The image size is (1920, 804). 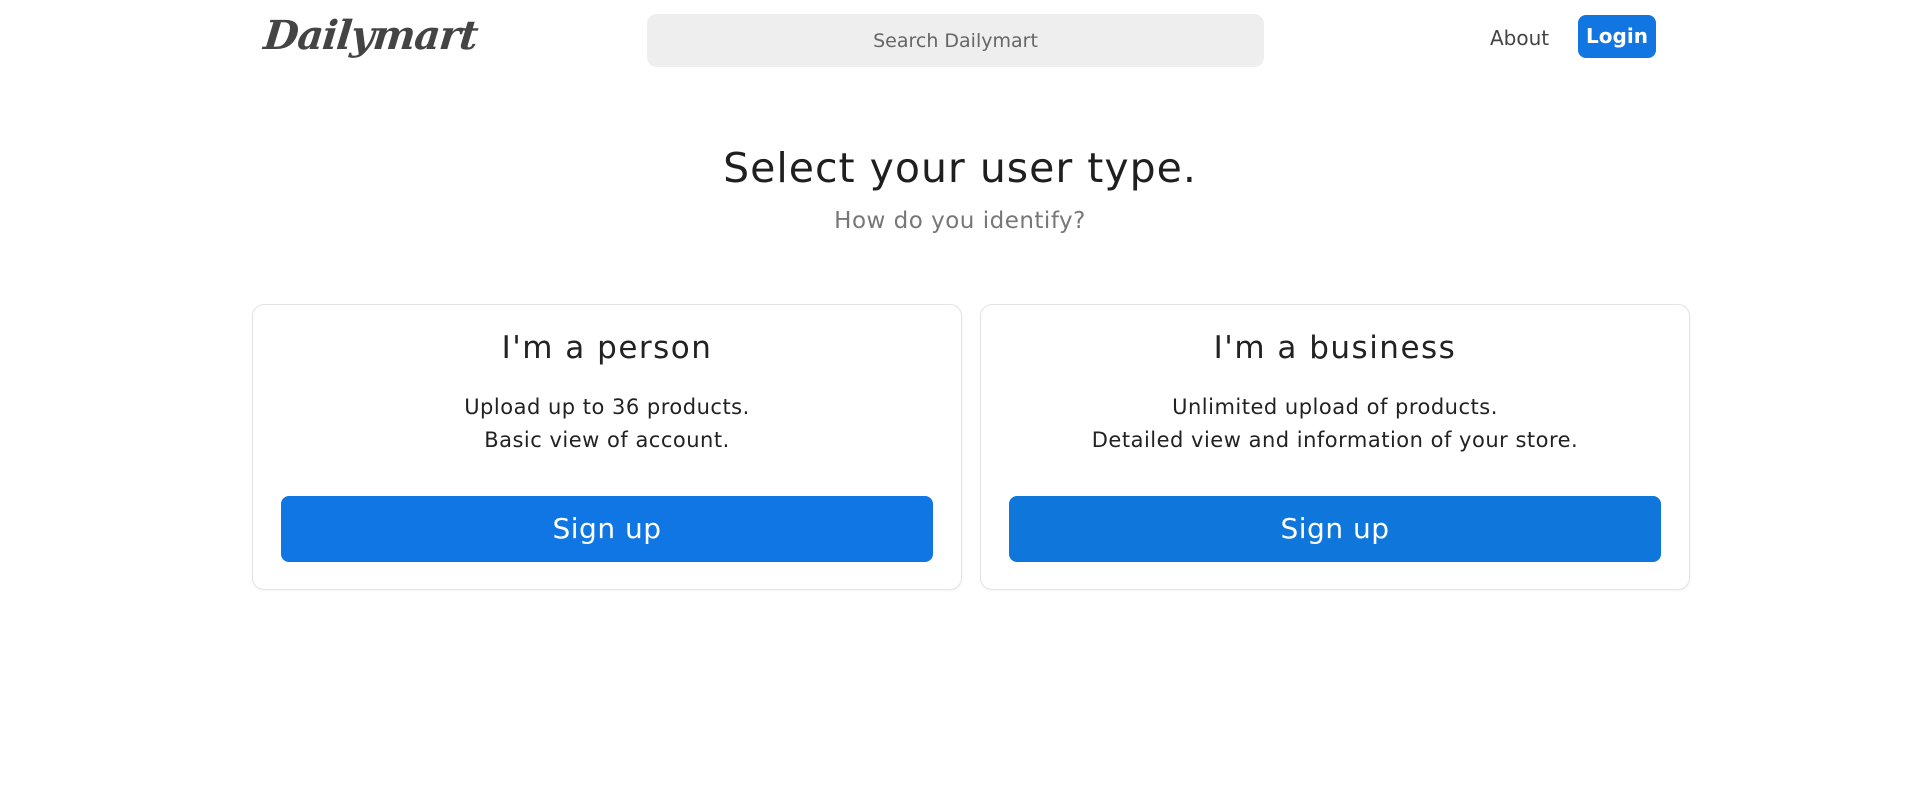 What do you see at coordinates (607, 440) in the screenshot?
I see `person-card-line-2: Basic view of account.` at bounding box center [607, 440].